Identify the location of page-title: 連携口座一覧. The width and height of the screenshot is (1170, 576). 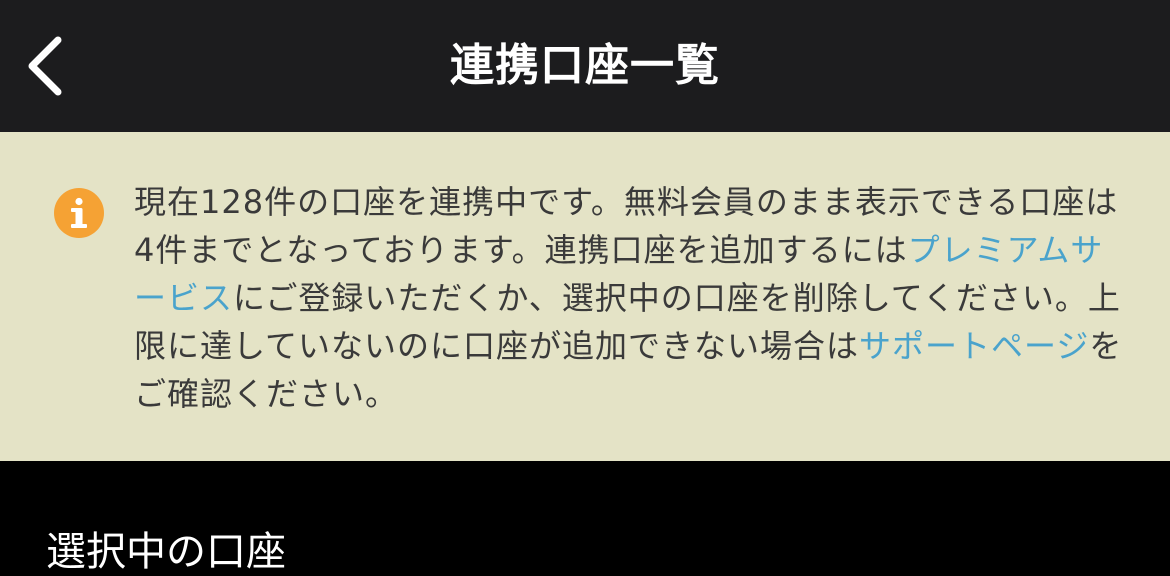
(585, 65).